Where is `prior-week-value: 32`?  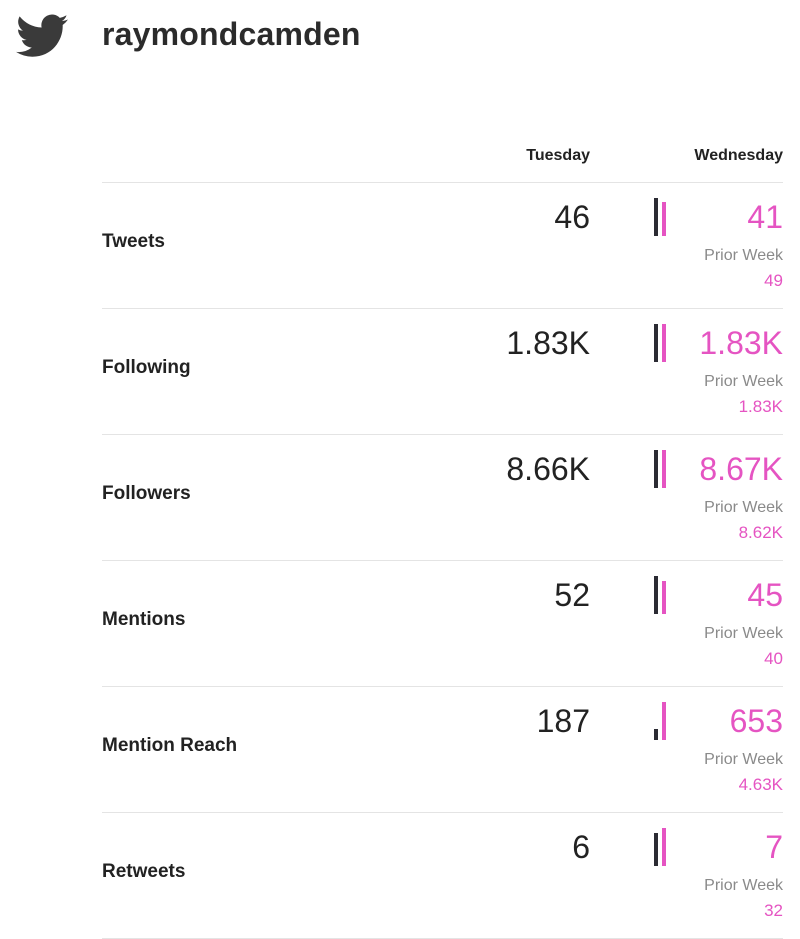
prior-week-value: 32 is located at coordinates (773, 910).